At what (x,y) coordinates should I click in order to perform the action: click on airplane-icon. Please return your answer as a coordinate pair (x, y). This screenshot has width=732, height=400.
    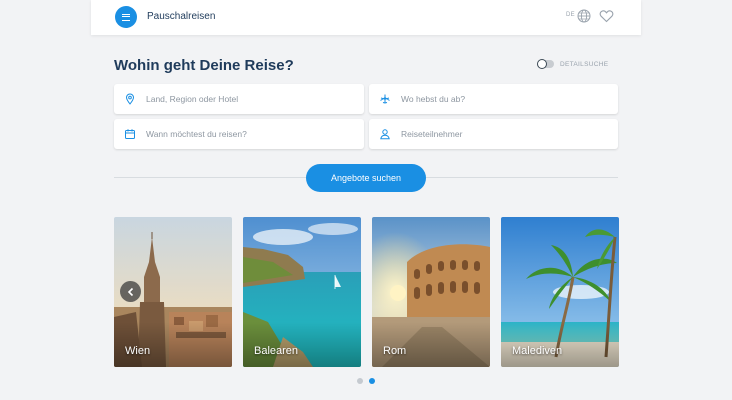
    Looking at the image, I should click on (385, 99).